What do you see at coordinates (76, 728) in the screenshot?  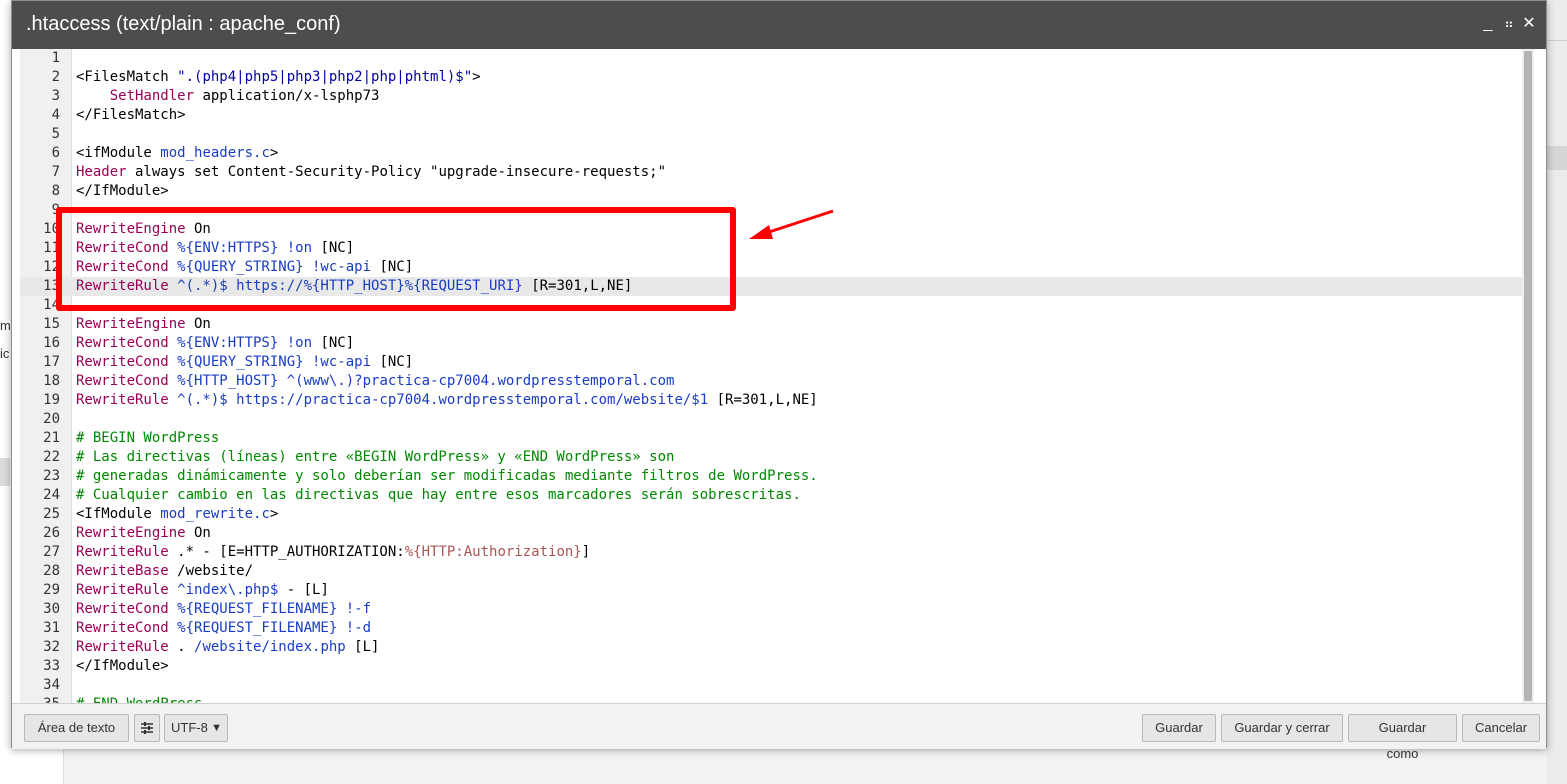 I see `textarea-mode-button: Área de texto` at bounding box center [76, 728].